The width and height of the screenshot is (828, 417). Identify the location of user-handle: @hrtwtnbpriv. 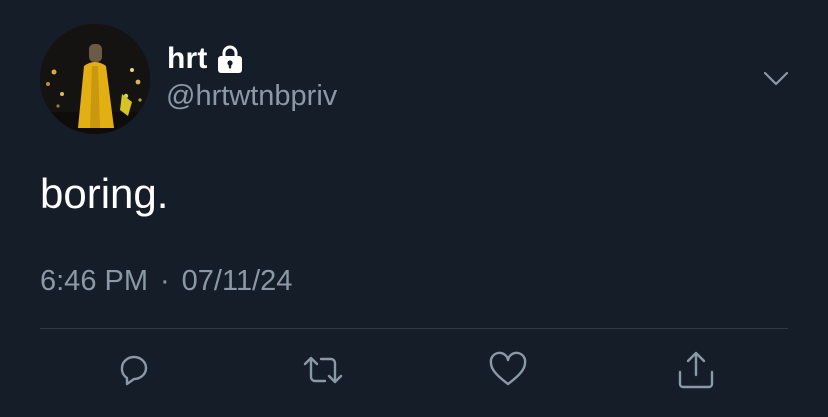
(251, 96).